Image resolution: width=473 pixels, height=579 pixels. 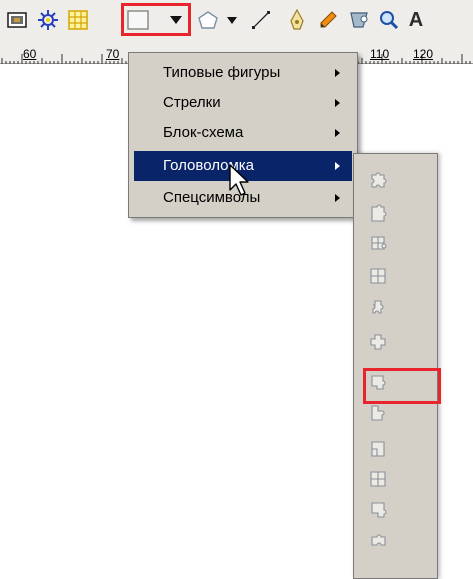 I want to click on dropdown-arrow-icon, so click(x=232, y=20).